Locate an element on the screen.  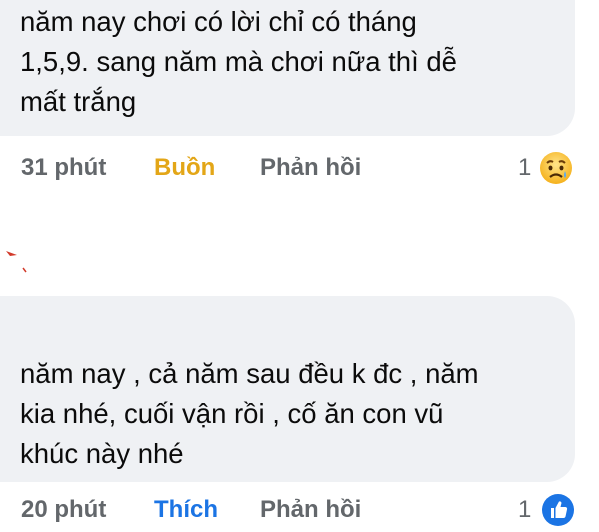
comment-actions: 31 phút Buồn Phản hồi 1 is located at coordinates (299, 168).